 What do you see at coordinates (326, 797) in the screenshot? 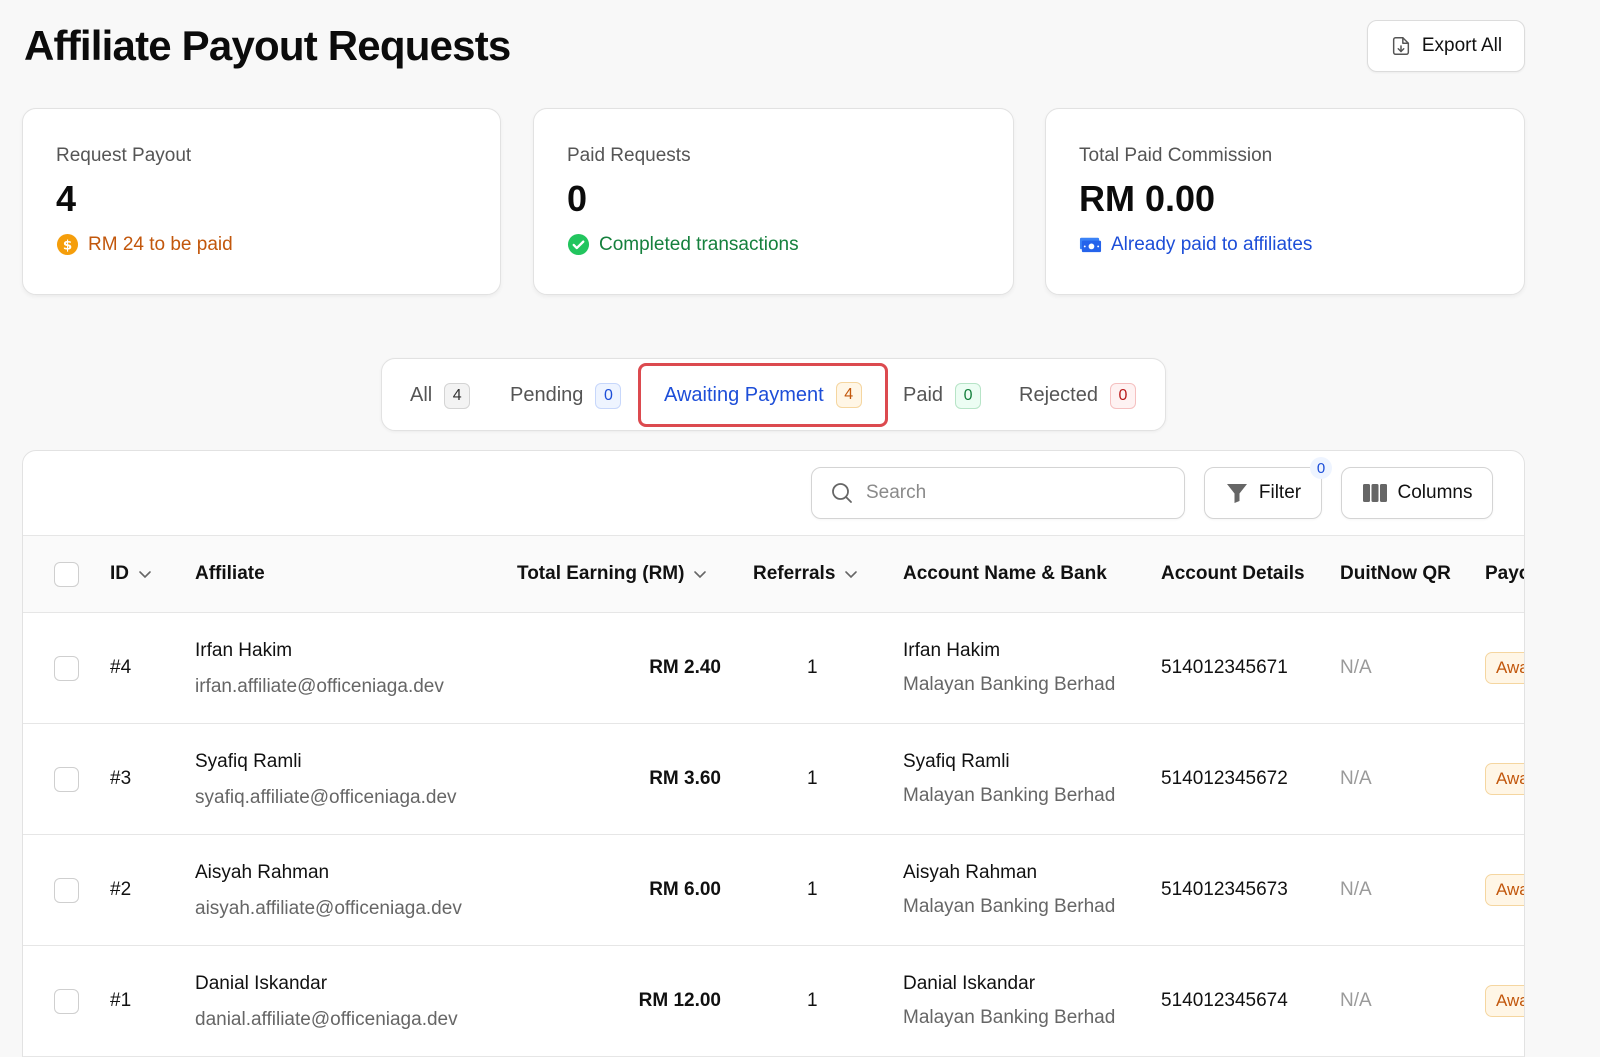
I see `affiliate-email: syafiq.affiliate@officeniaga.dev` at bounding box center [326, 797].